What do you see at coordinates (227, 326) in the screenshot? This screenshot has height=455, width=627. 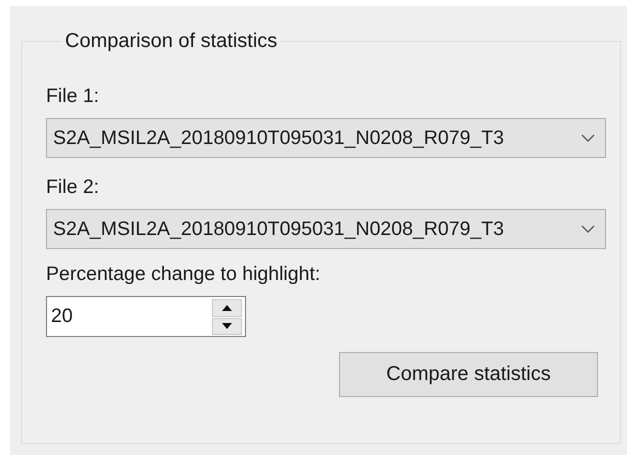 I see `spin-down-icon` at bounding box center [227, 326].